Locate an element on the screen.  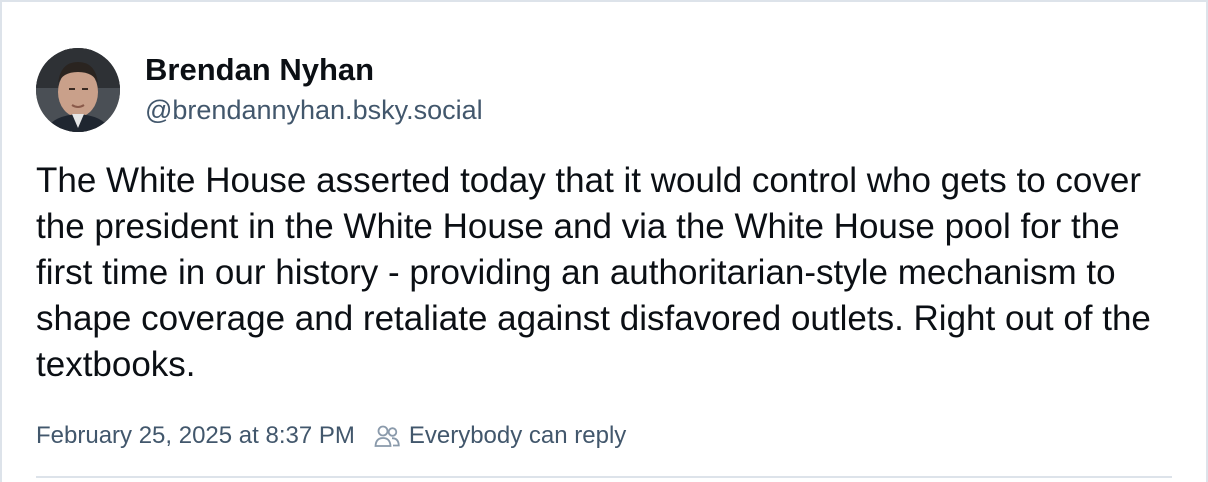
avatar-photo-icon is located at coordinates (78, 90).